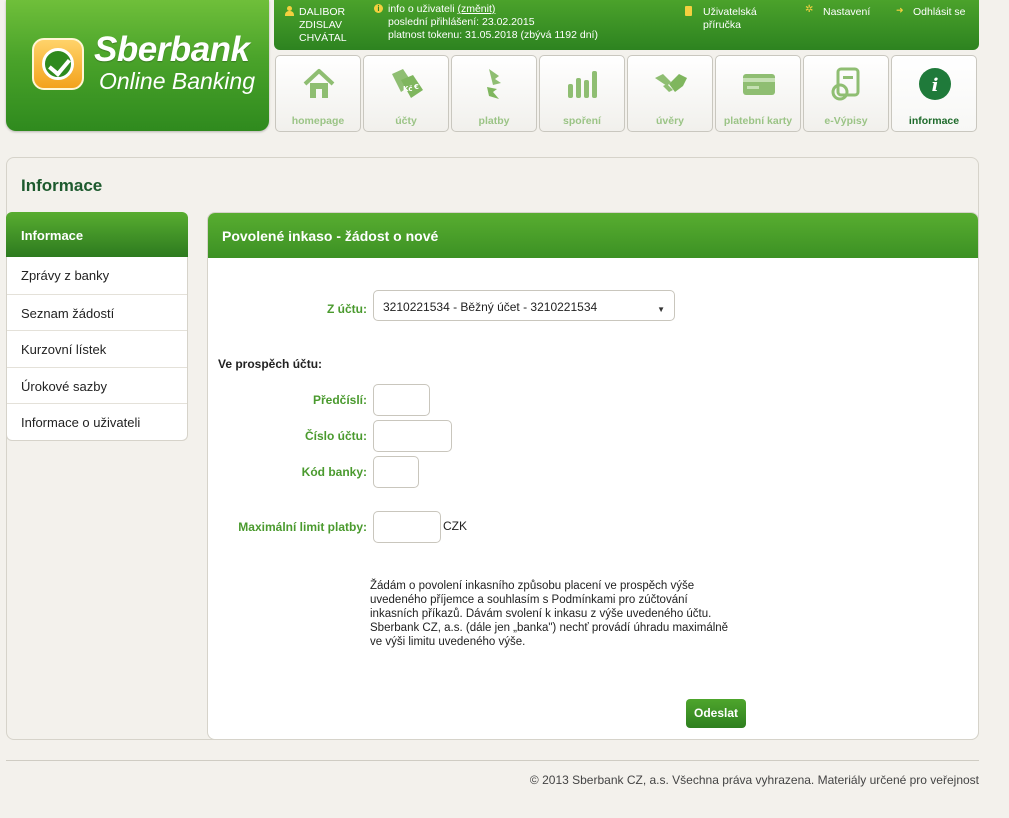 This screenshot has height=818, width=1009. What do you see at coordinates (845, 84) in the screenshot?
I see `statement-icon` at bounding box center [845, 84].